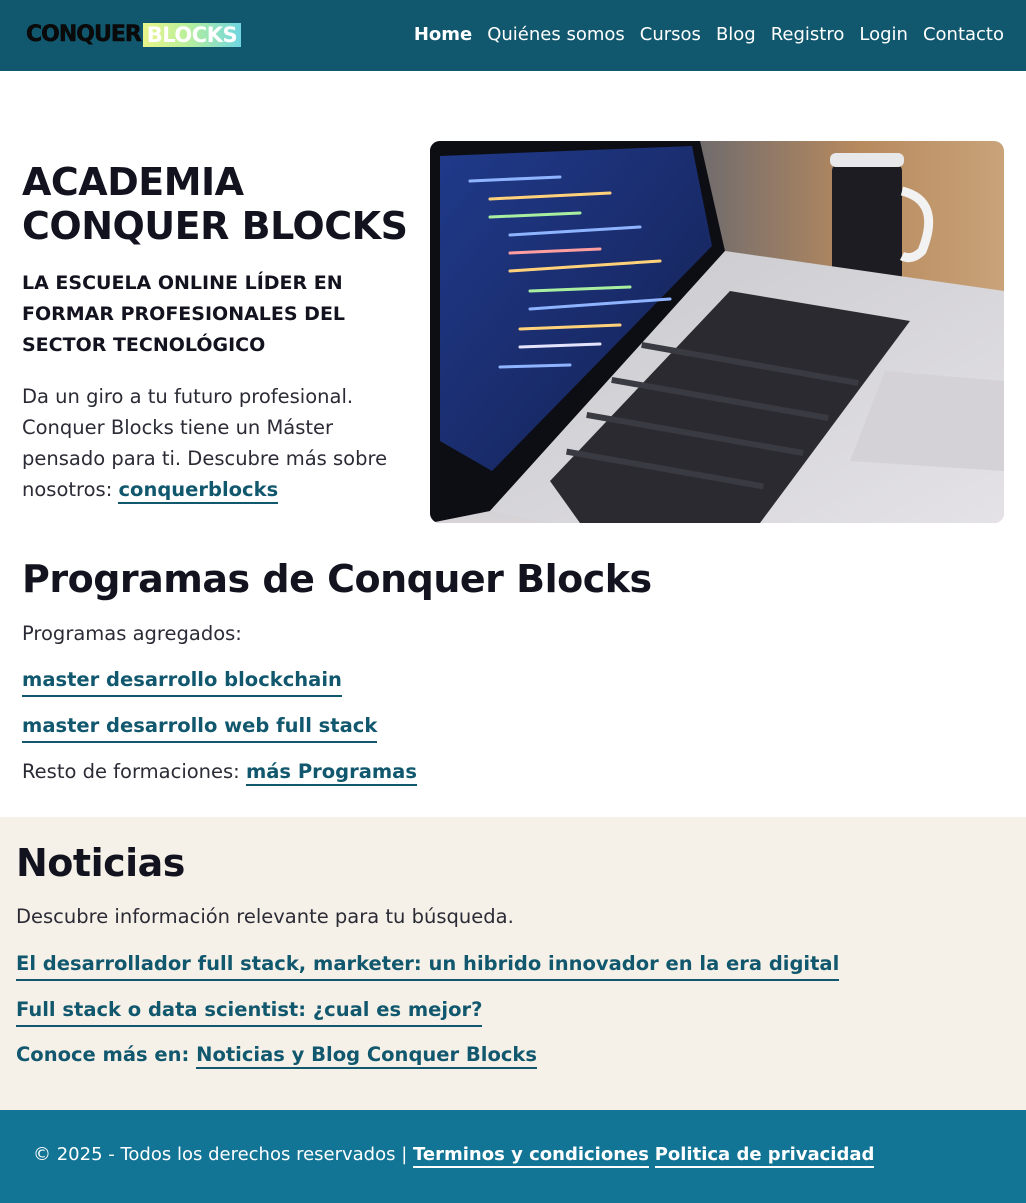  Describe the element at coordinates (200, 727) in the screenshot. I see `program-link-fullstack: master desarrollo web full stack` at that location.